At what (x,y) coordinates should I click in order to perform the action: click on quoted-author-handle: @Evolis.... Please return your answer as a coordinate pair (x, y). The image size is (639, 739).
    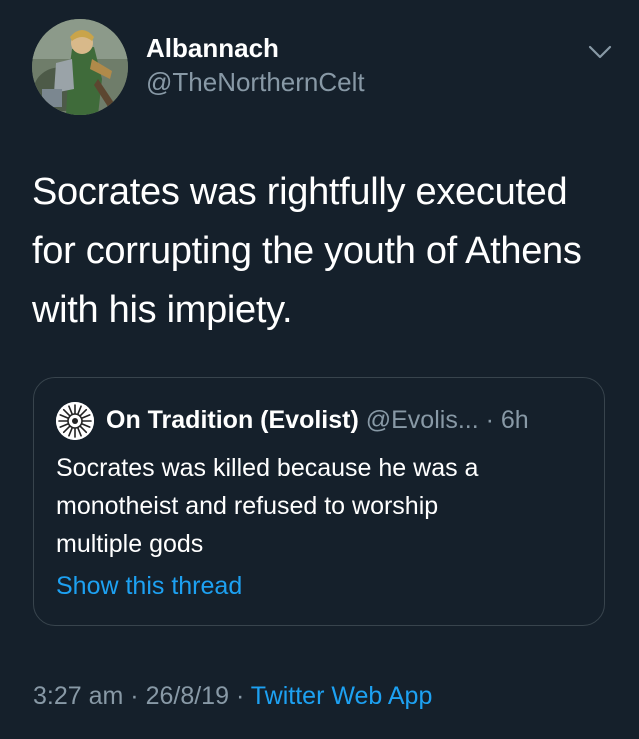
    Looking at the image, I should click on (422, 420).